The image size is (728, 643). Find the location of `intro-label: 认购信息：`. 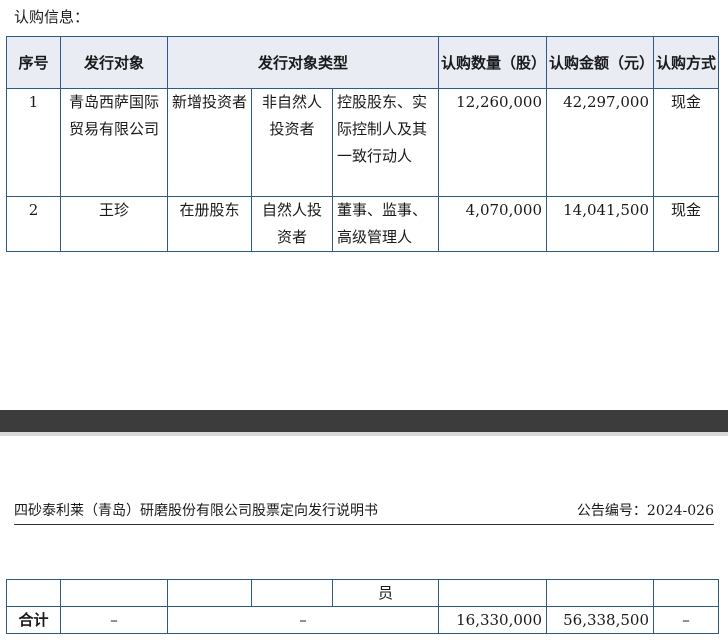

intro-label: 认购信息： is located at coordinates (52, 17).